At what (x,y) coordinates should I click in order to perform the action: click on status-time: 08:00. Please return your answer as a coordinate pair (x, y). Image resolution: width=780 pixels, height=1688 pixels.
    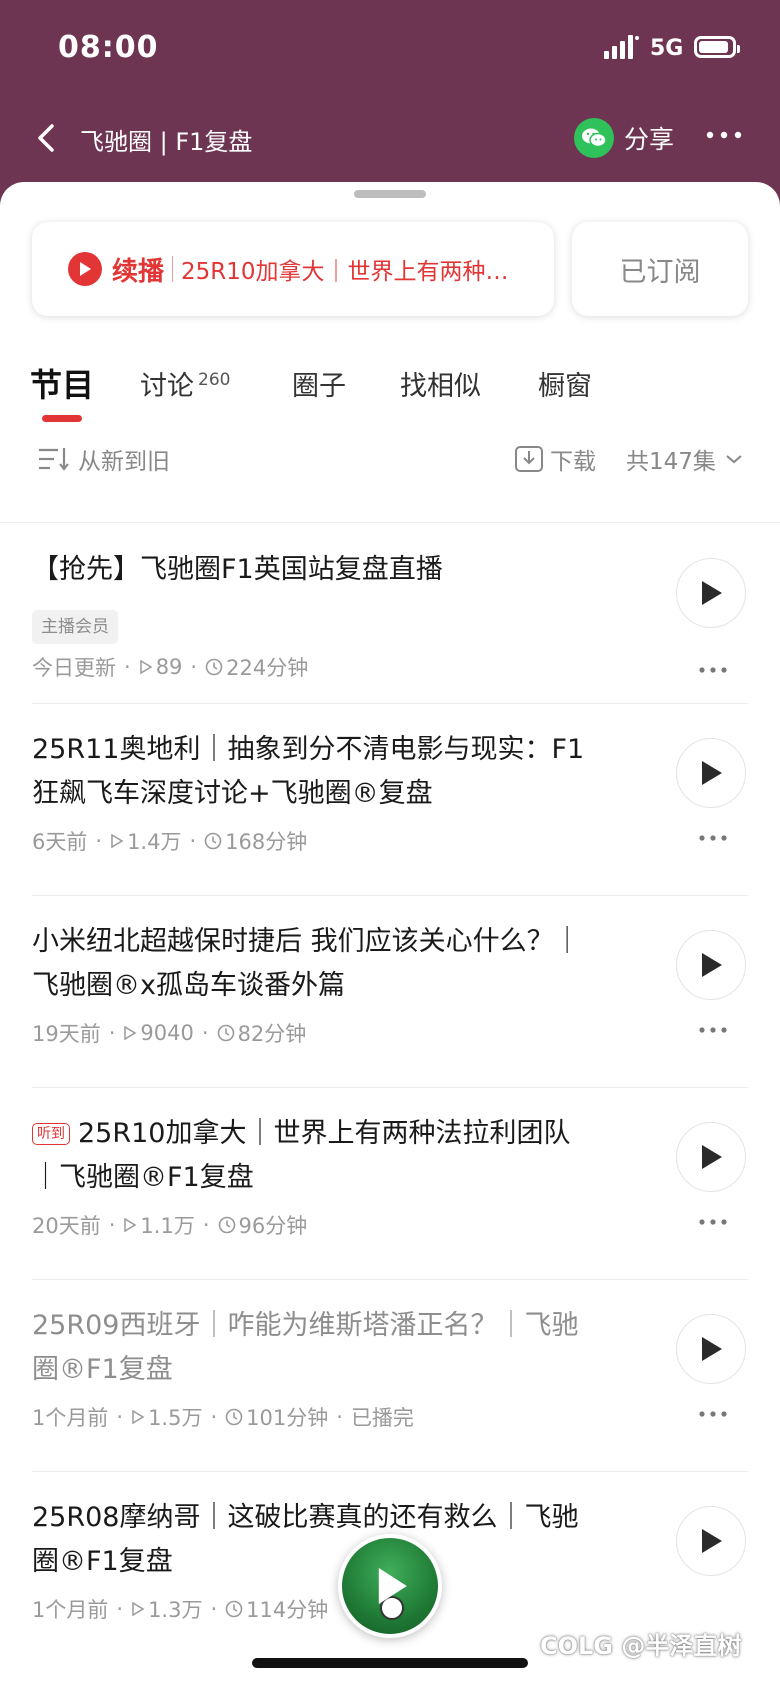
    Looking at the image, I should click on (108, 47).